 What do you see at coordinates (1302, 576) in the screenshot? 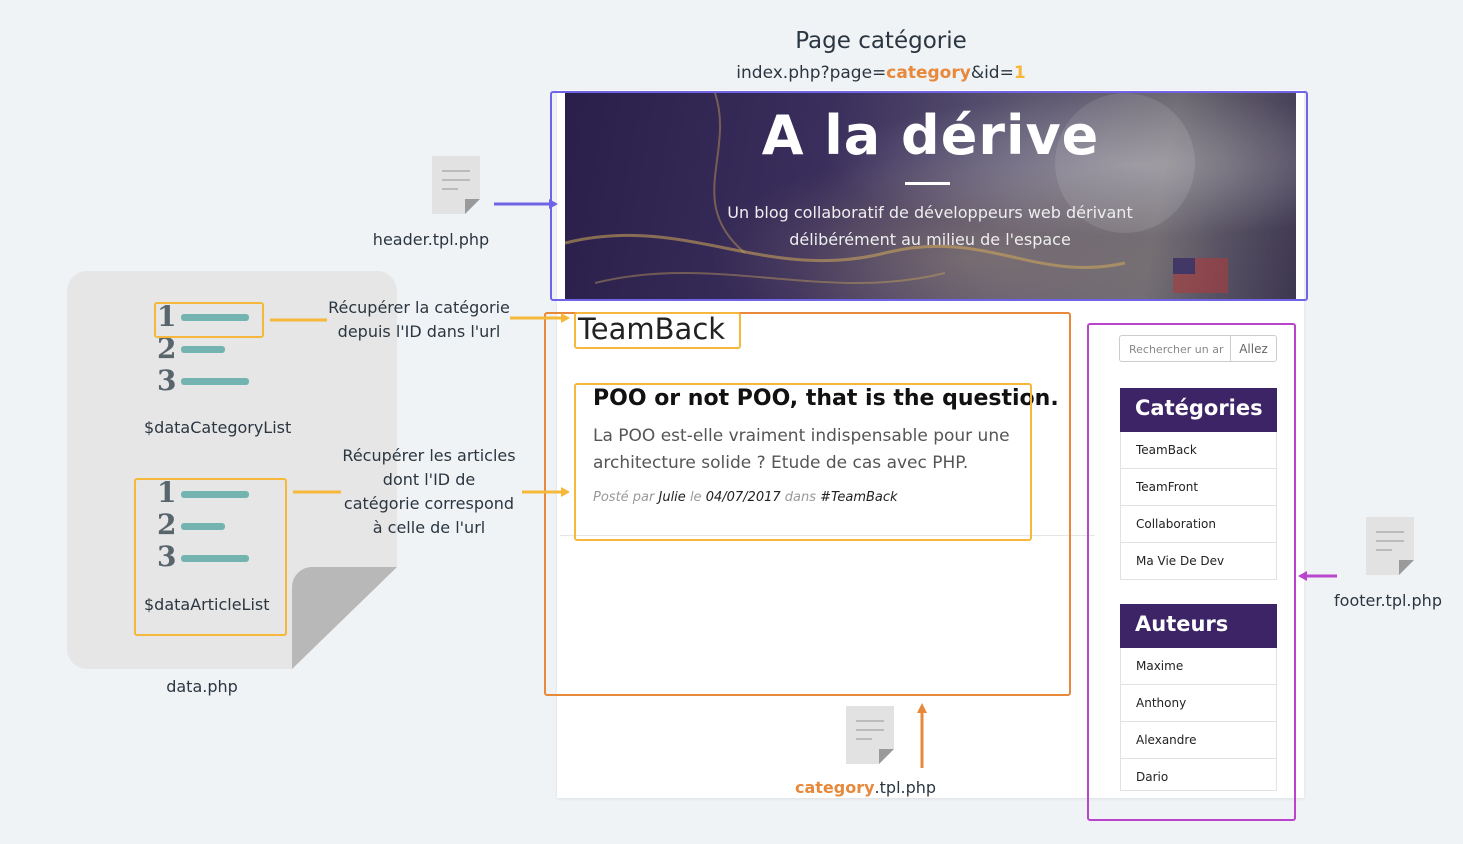
I see `footer-arrow-head` at bounding box center [1302, 576].